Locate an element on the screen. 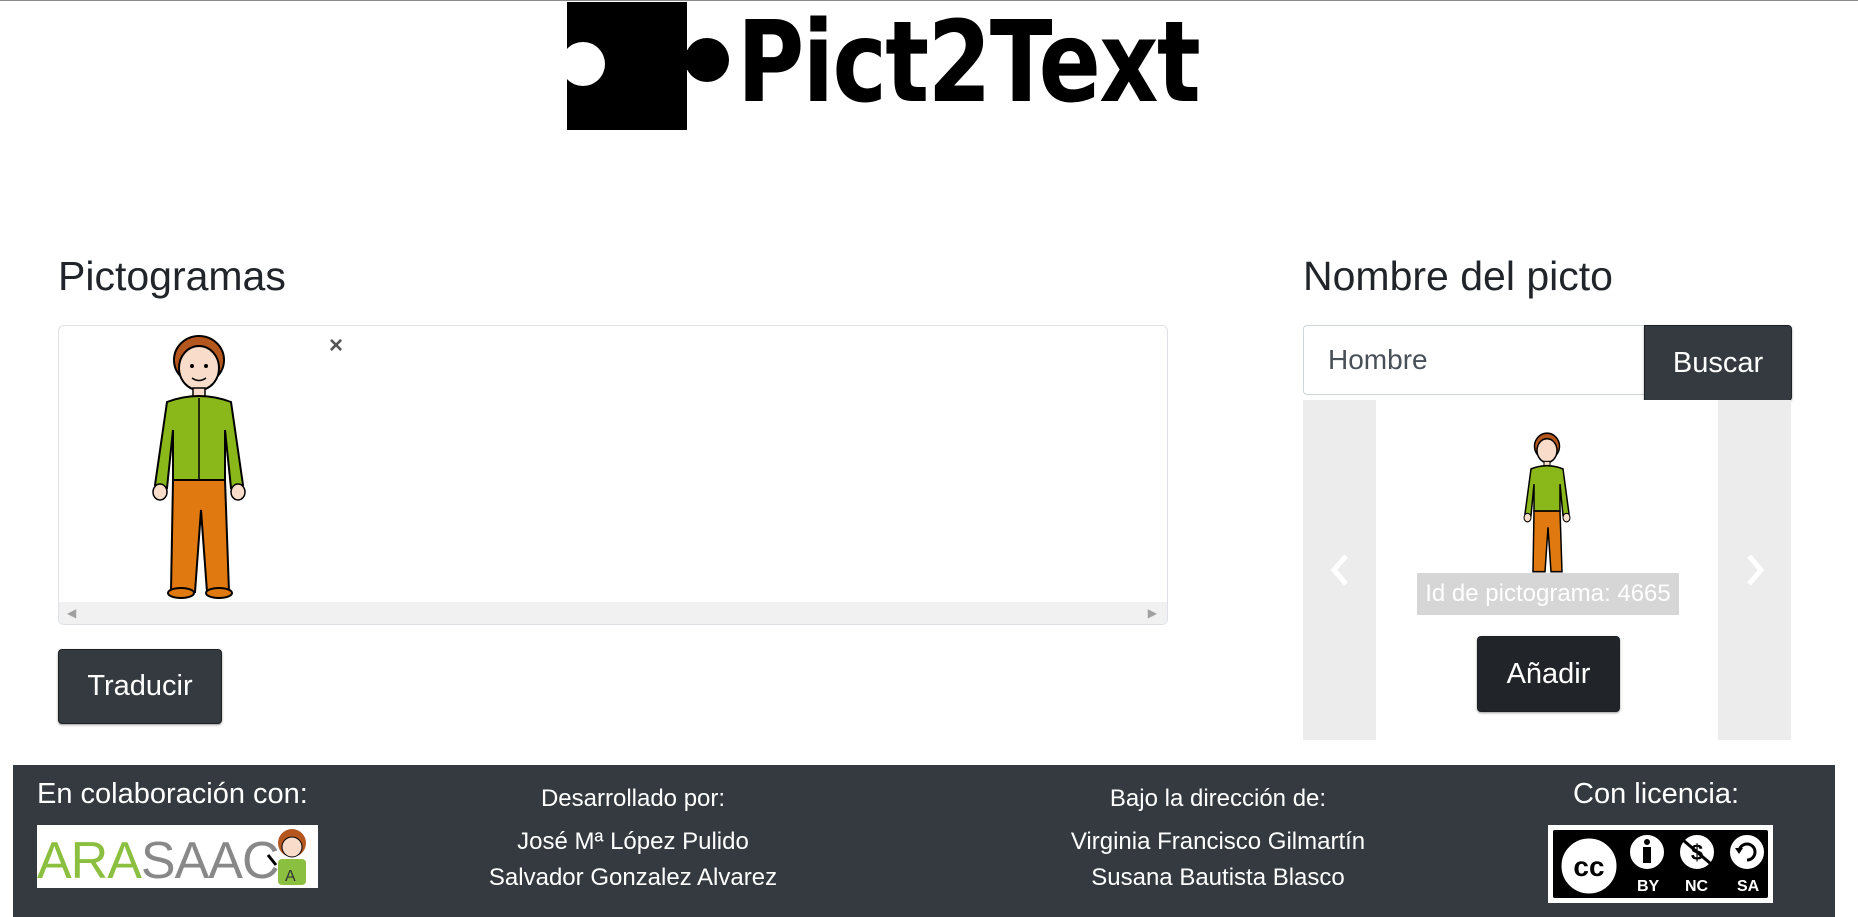 The width and height of the screenshot is (1858, 917). cc-badge-body: cc $ BY NC SA is located at coordinates (1660, 864).